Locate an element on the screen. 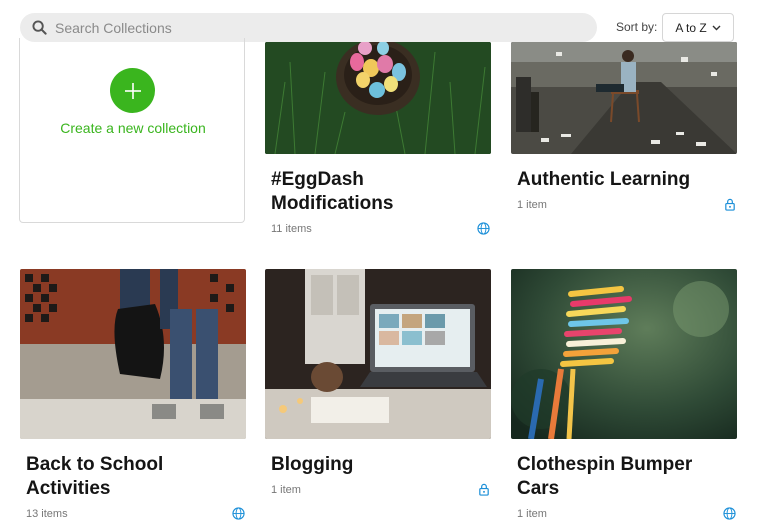 The height and width of the screenshot is (532, 760). sort-dropdown: A to Z is located at coordinates (698, 27).